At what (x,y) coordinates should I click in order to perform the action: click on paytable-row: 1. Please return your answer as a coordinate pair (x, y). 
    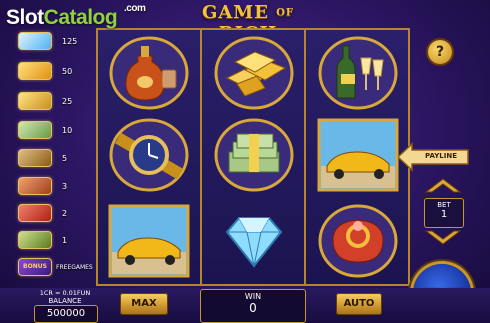
    Looking at the image, I should click on (54, 240).